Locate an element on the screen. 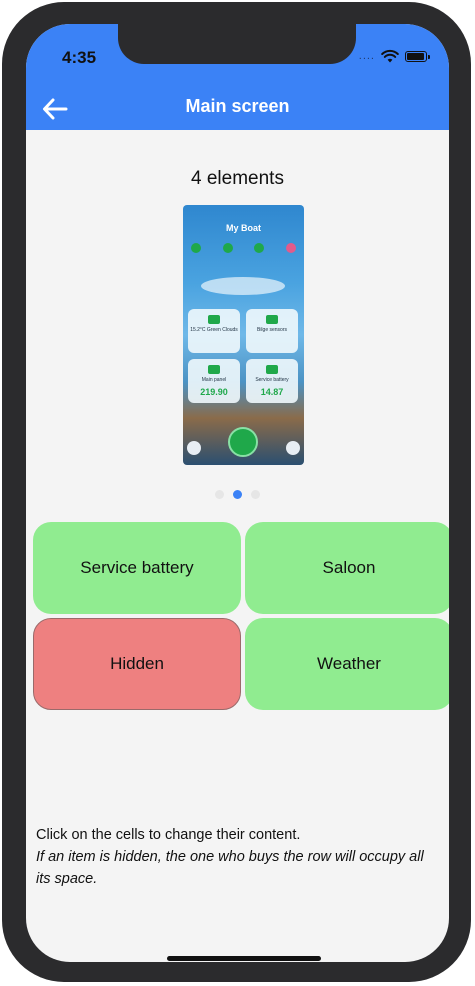 This screenshot has height=986, width=475. page-title: Main screen is located at coordinates (237, 106).